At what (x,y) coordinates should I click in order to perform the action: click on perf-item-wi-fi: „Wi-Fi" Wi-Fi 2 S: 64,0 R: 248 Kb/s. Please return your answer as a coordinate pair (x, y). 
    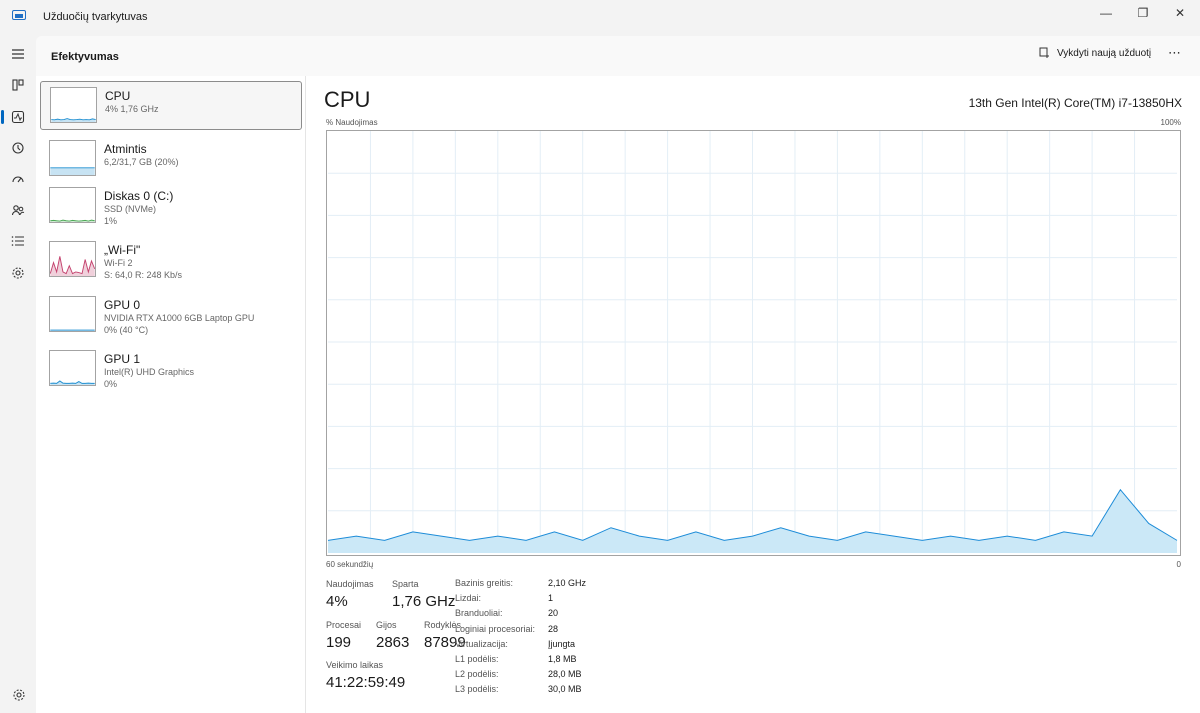
    Looking at the image, I should click on (171, 260).